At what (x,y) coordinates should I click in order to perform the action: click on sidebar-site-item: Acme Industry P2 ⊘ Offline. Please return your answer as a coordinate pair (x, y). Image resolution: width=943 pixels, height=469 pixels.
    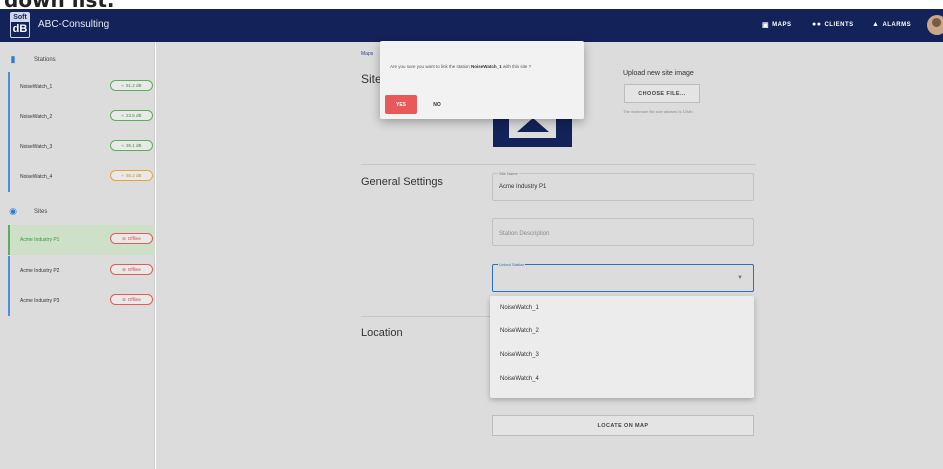
    Looking at the image, I should click on (81, 271).